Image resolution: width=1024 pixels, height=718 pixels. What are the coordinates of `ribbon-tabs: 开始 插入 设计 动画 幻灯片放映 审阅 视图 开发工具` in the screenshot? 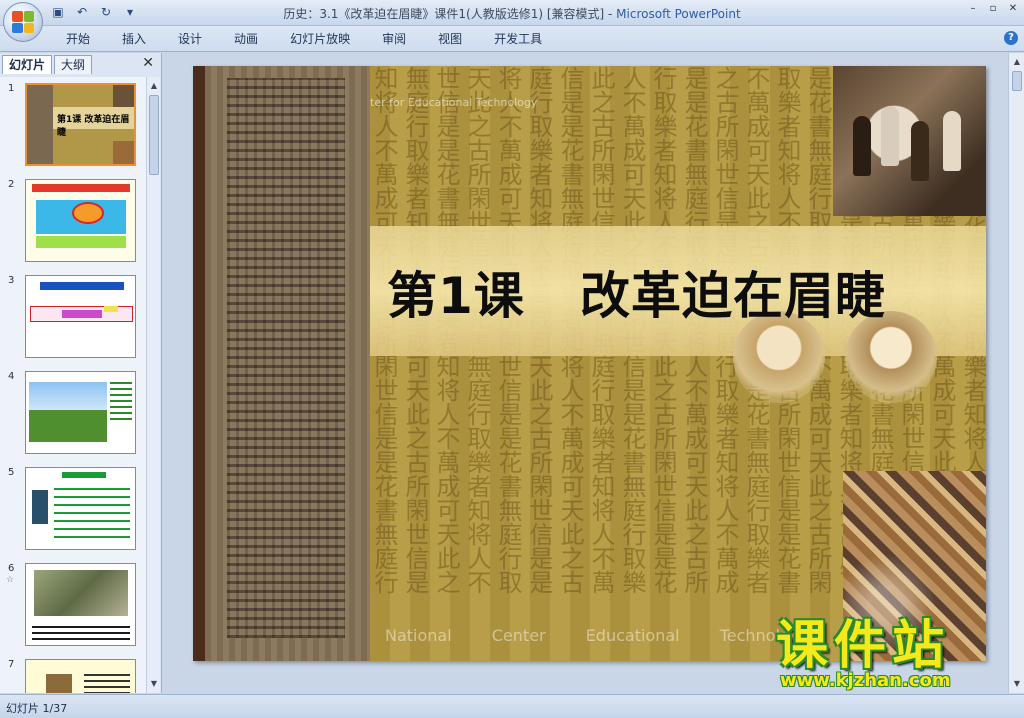 It's located at (304, 39).